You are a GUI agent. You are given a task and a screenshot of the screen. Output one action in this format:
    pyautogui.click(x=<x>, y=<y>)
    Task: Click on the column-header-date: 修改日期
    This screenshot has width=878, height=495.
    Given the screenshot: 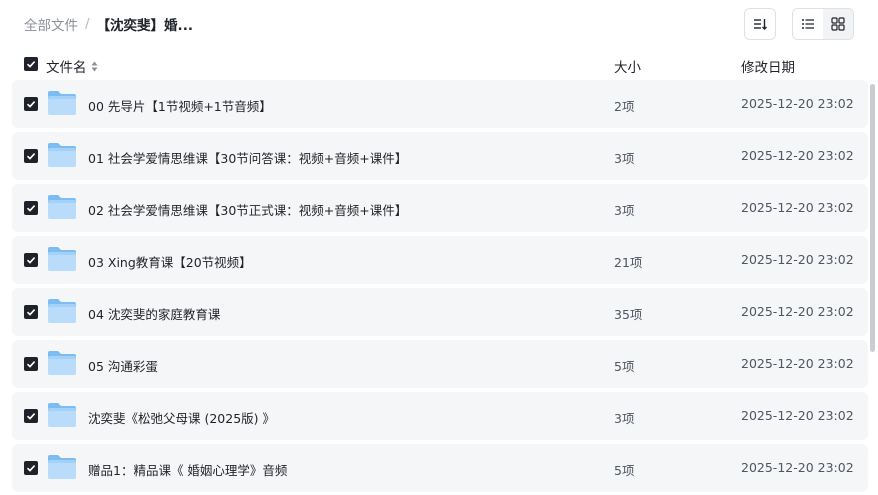 What is the action you would take?
    pyautogui.click(x=768, y=66)
    